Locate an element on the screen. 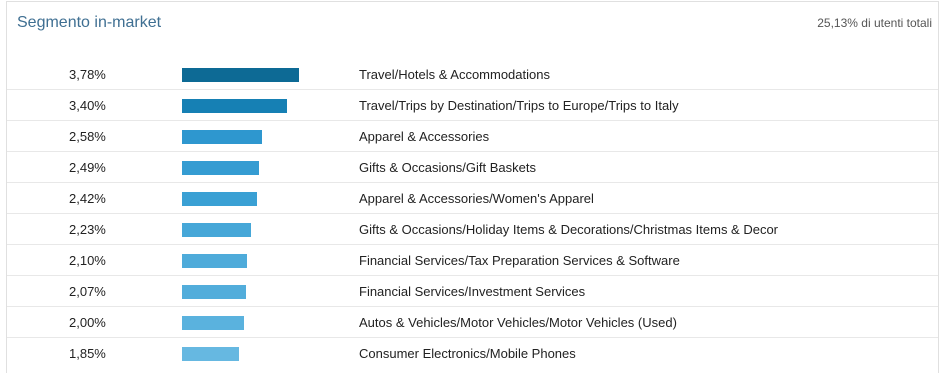 This screenshot has width=941, height=373. table-row: 2,49% Gifts & Occasions/Gift Baskets is located at coordinates (472, 167).